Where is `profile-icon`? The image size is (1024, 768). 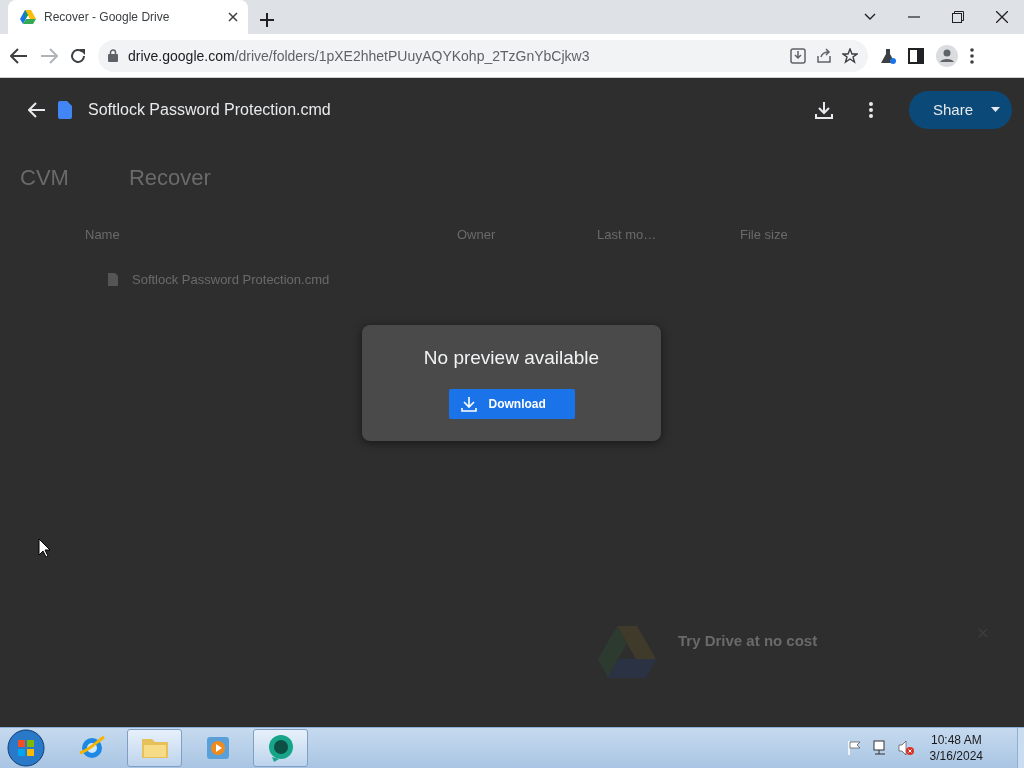
profile-icon is located at coordinates (947, 55).